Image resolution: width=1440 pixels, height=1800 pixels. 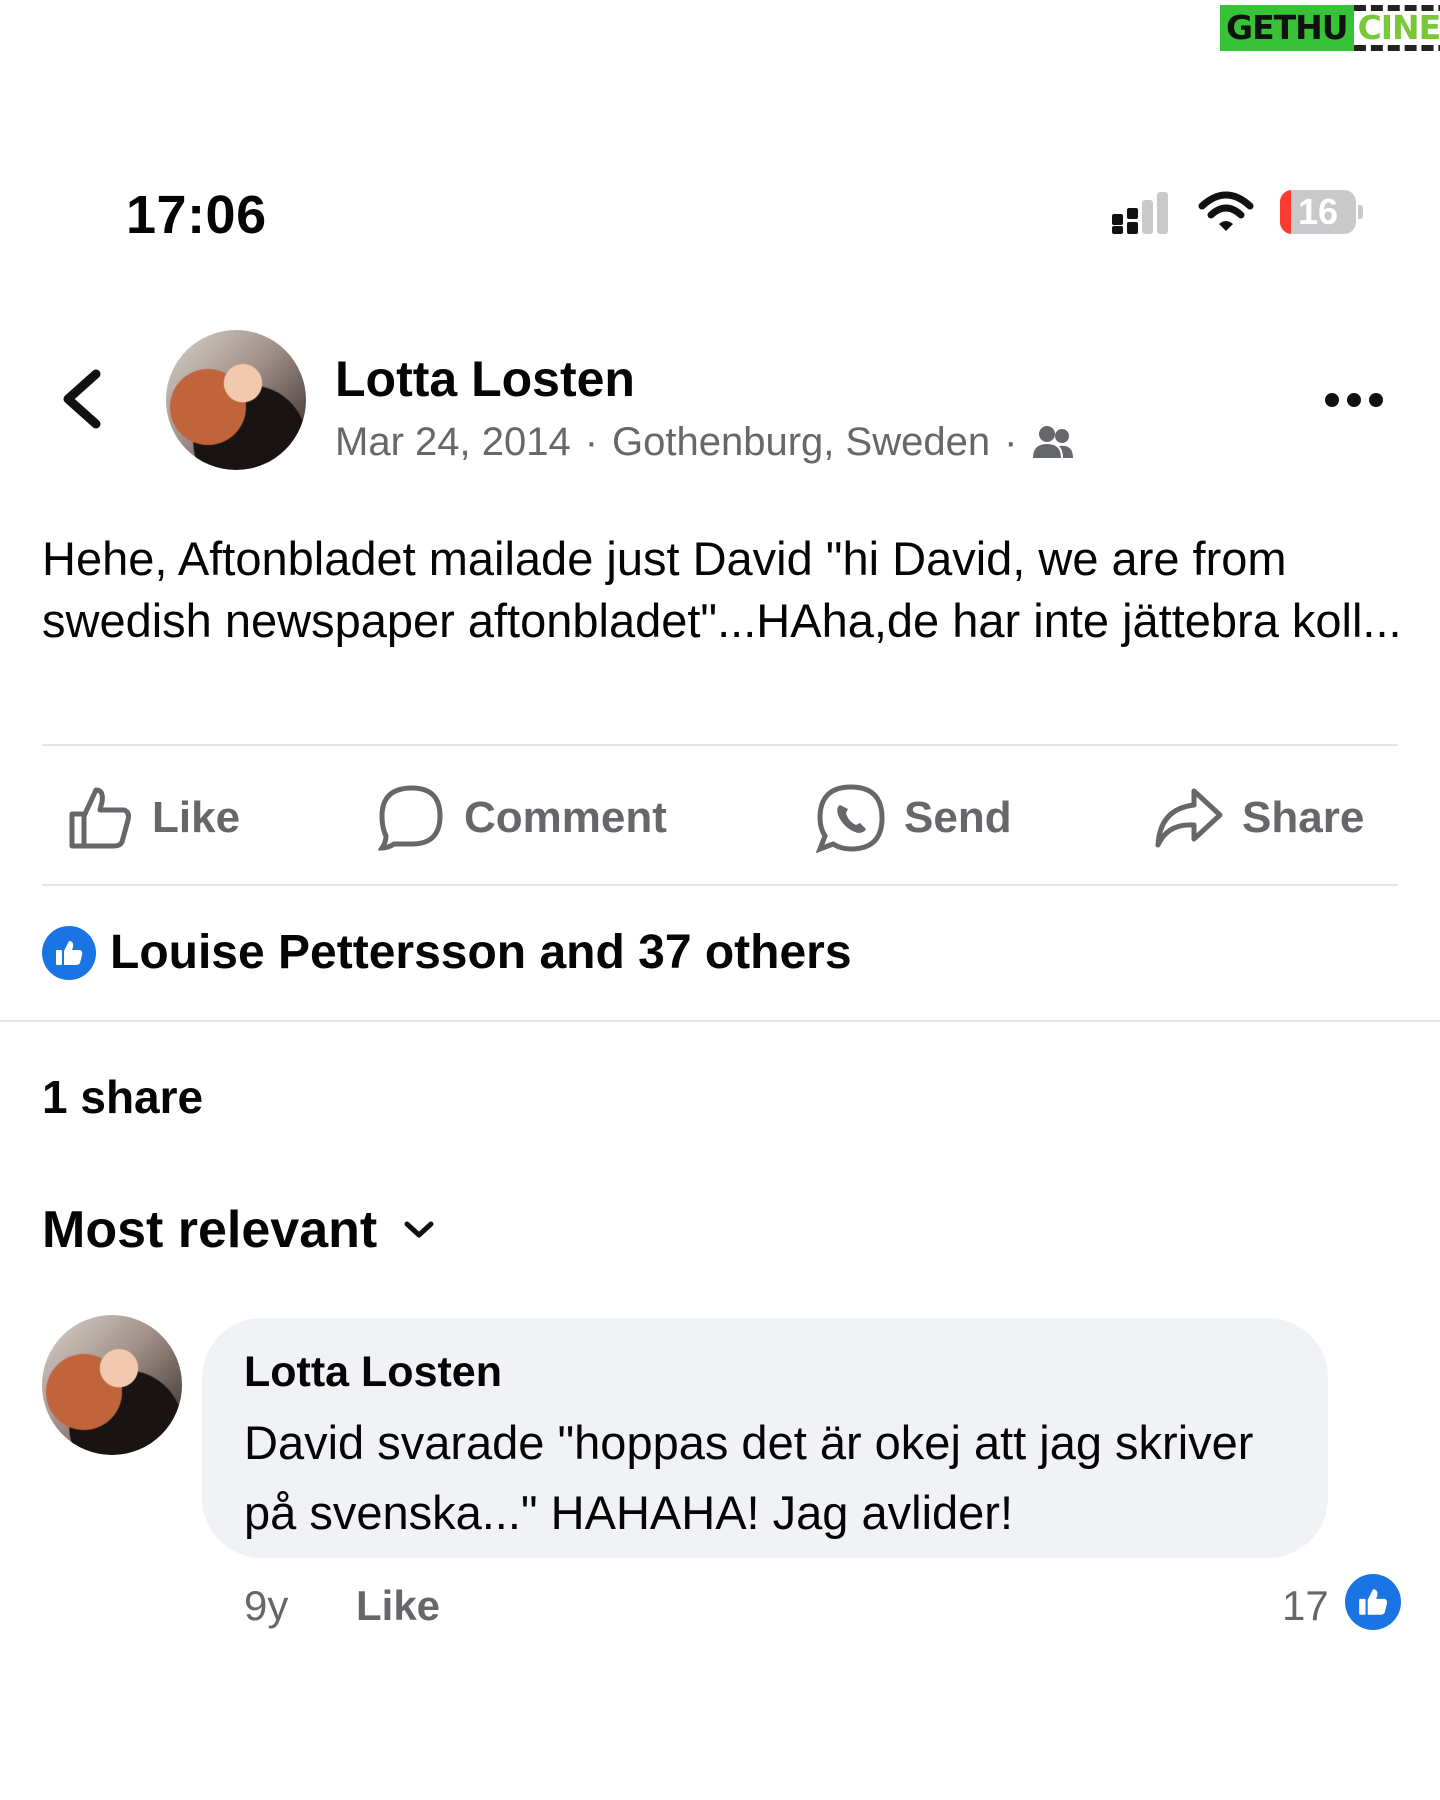 I want to click on battery-percent: 16, so click(x=1318, y=211).